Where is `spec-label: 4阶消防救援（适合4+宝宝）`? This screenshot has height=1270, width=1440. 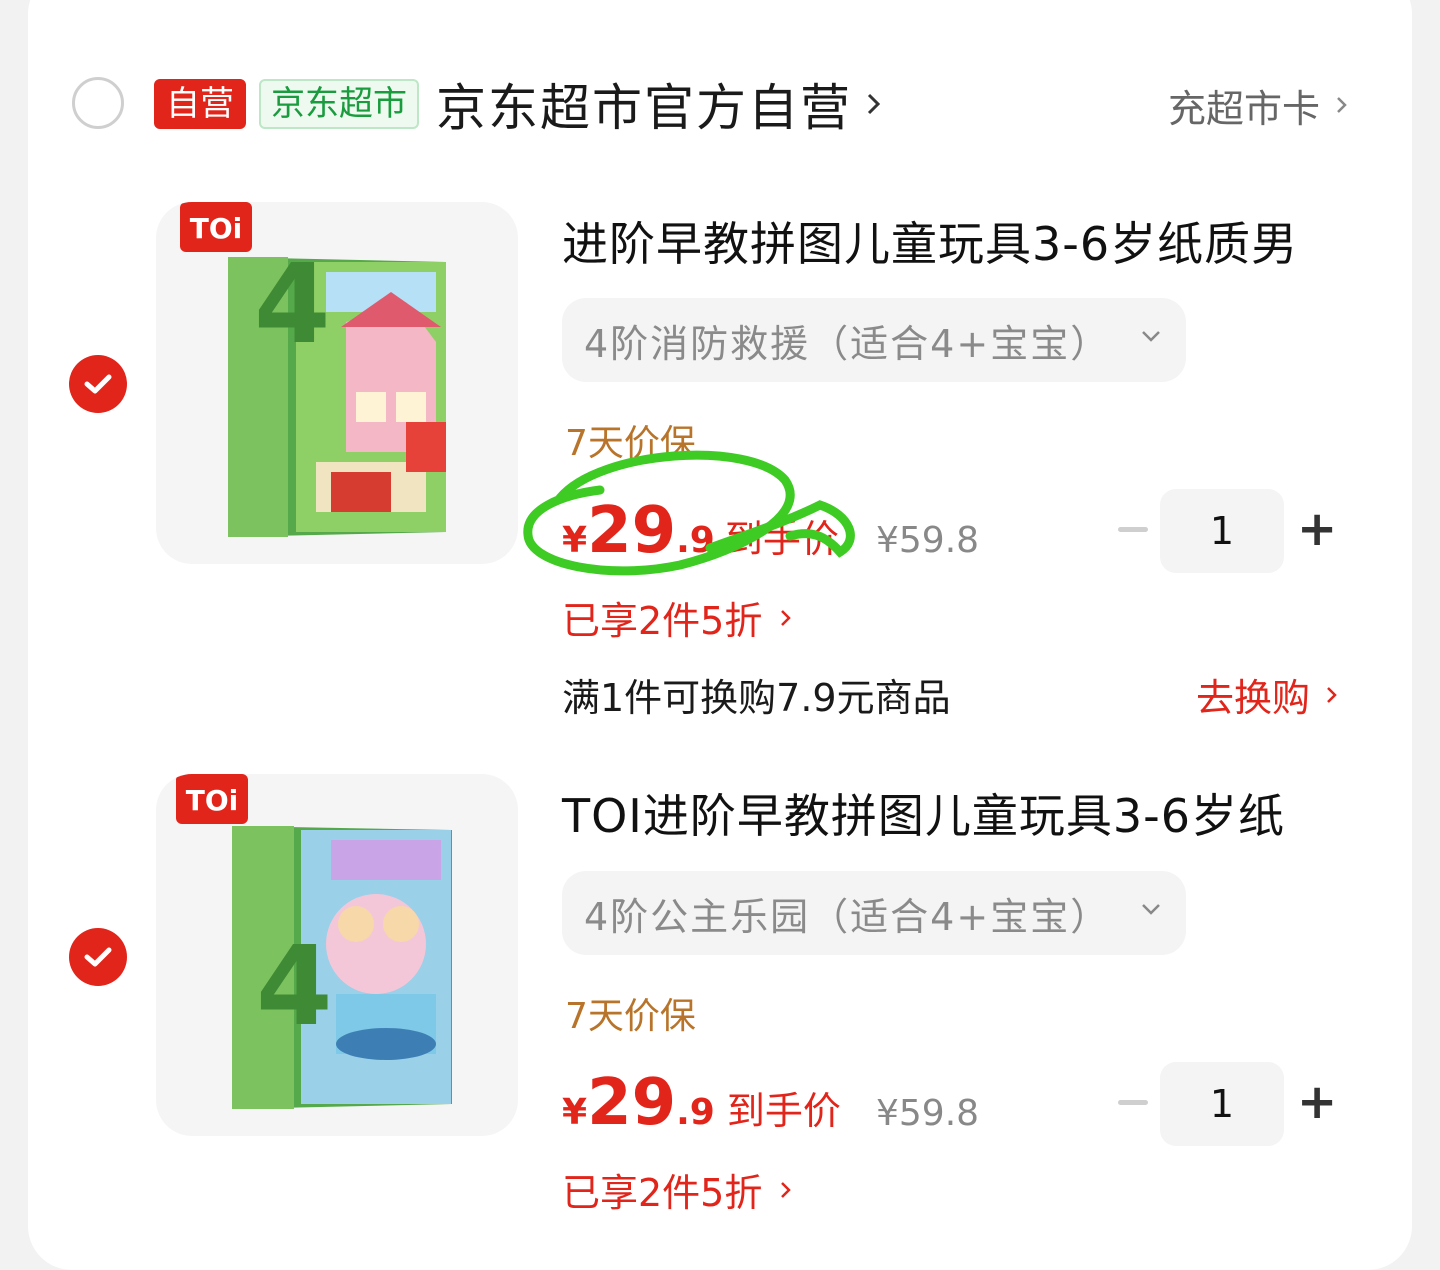 spec-label: 4阶消防救援（适合4+宝宝） is located at coordinates (847, 343).